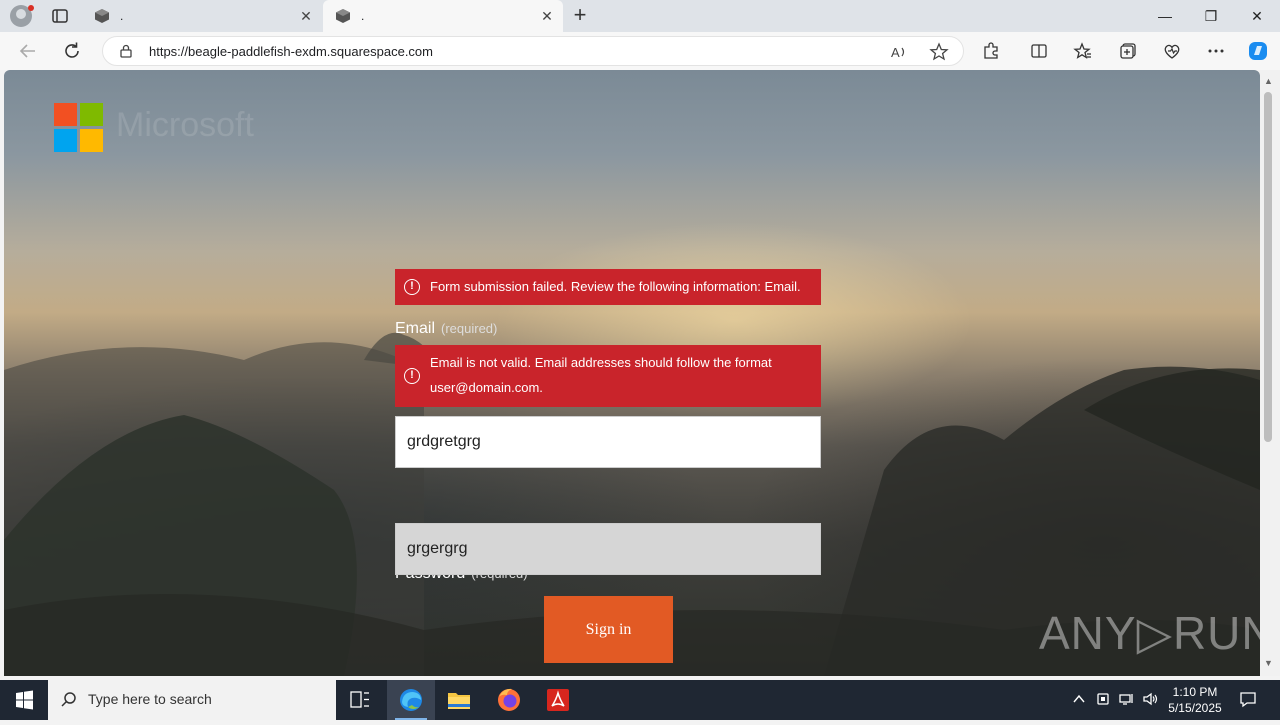  What do you see at coordinates (1128, 51) in the screenshot?
I see `collections-icon` at bounding box center [1128, 51].